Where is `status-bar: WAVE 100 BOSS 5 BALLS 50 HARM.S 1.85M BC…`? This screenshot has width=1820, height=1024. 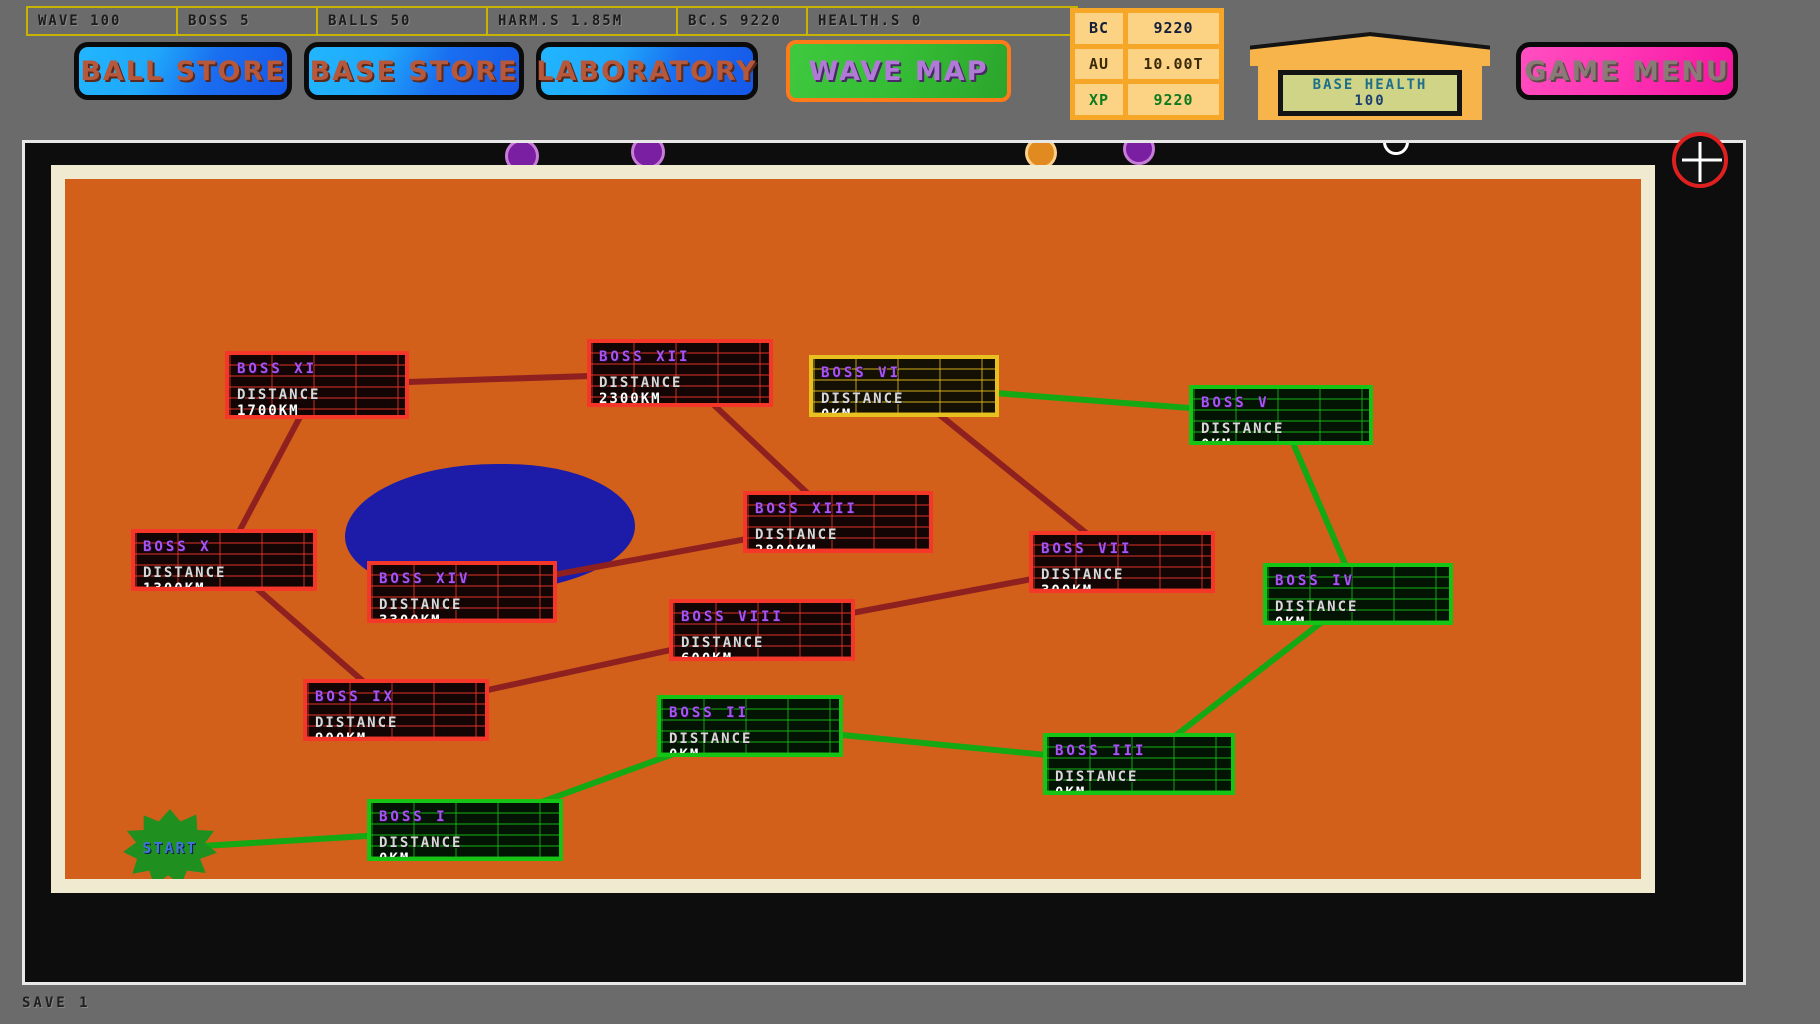 status-bar: WAVE 100 BOSS 5 BALLS 50 HARM.S 1.85M BC… is located at coordinates (552, 21).